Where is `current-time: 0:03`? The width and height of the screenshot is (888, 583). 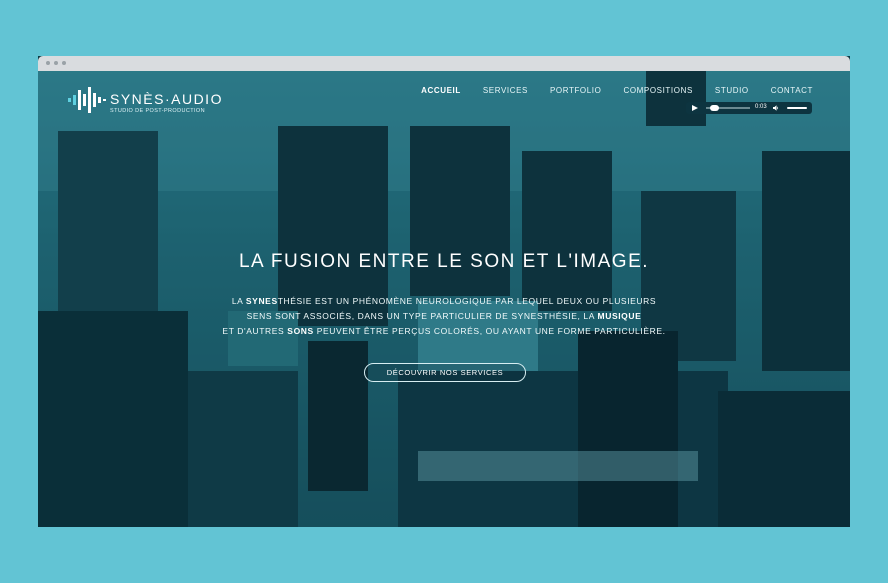 current-time: 0:03 is located at coordinates (761, 107).